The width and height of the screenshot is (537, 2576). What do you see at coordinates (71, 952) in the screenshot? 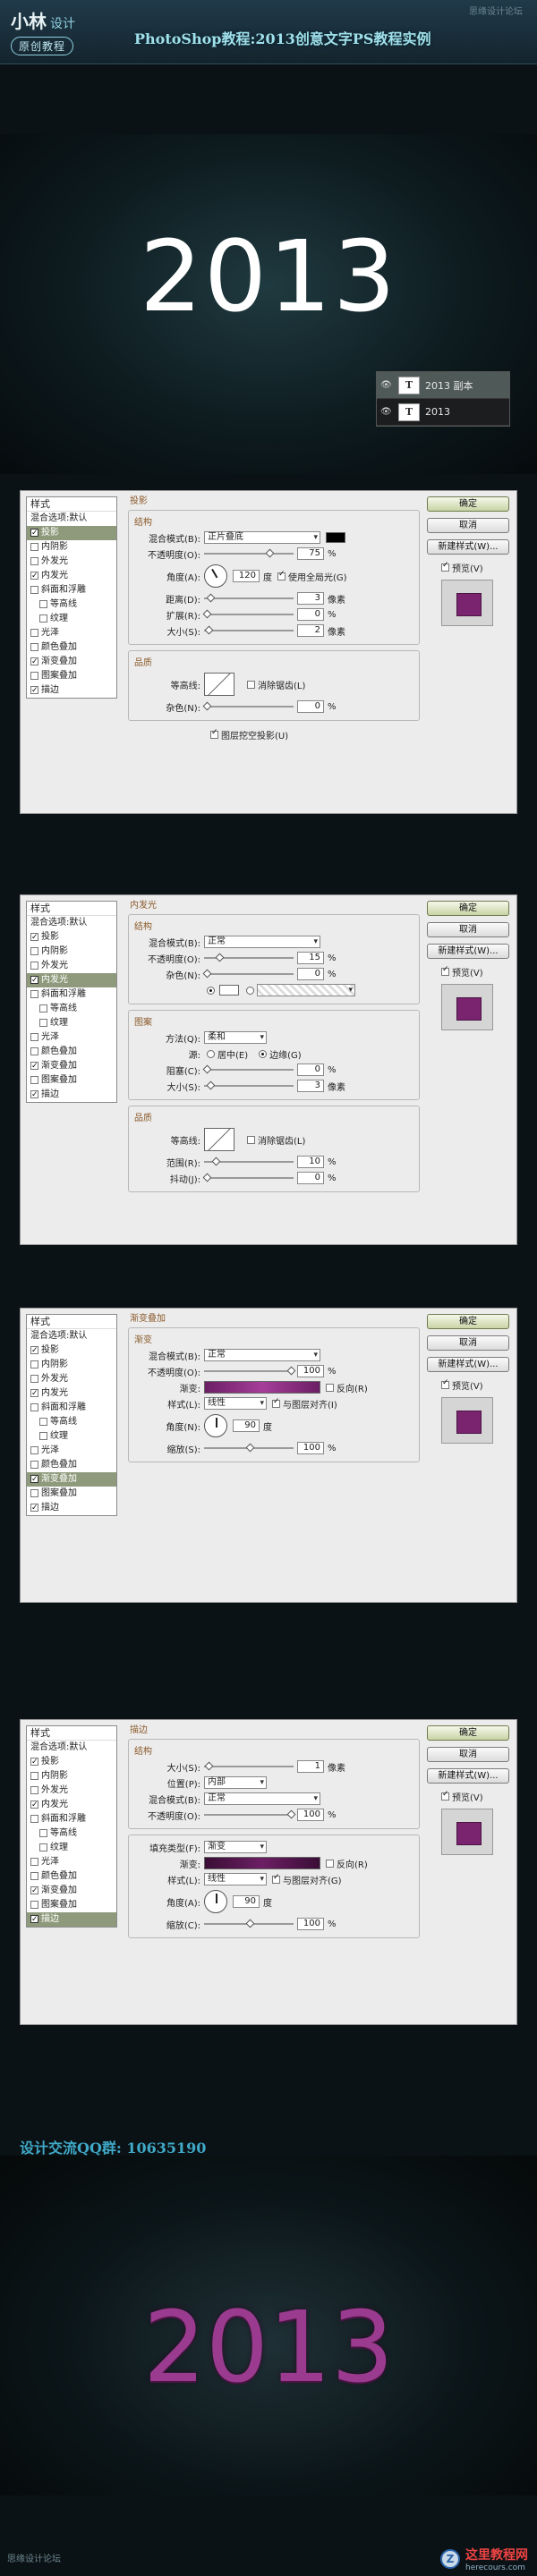
I see `style-item: 内阴影` at bounding box center [71, 952].